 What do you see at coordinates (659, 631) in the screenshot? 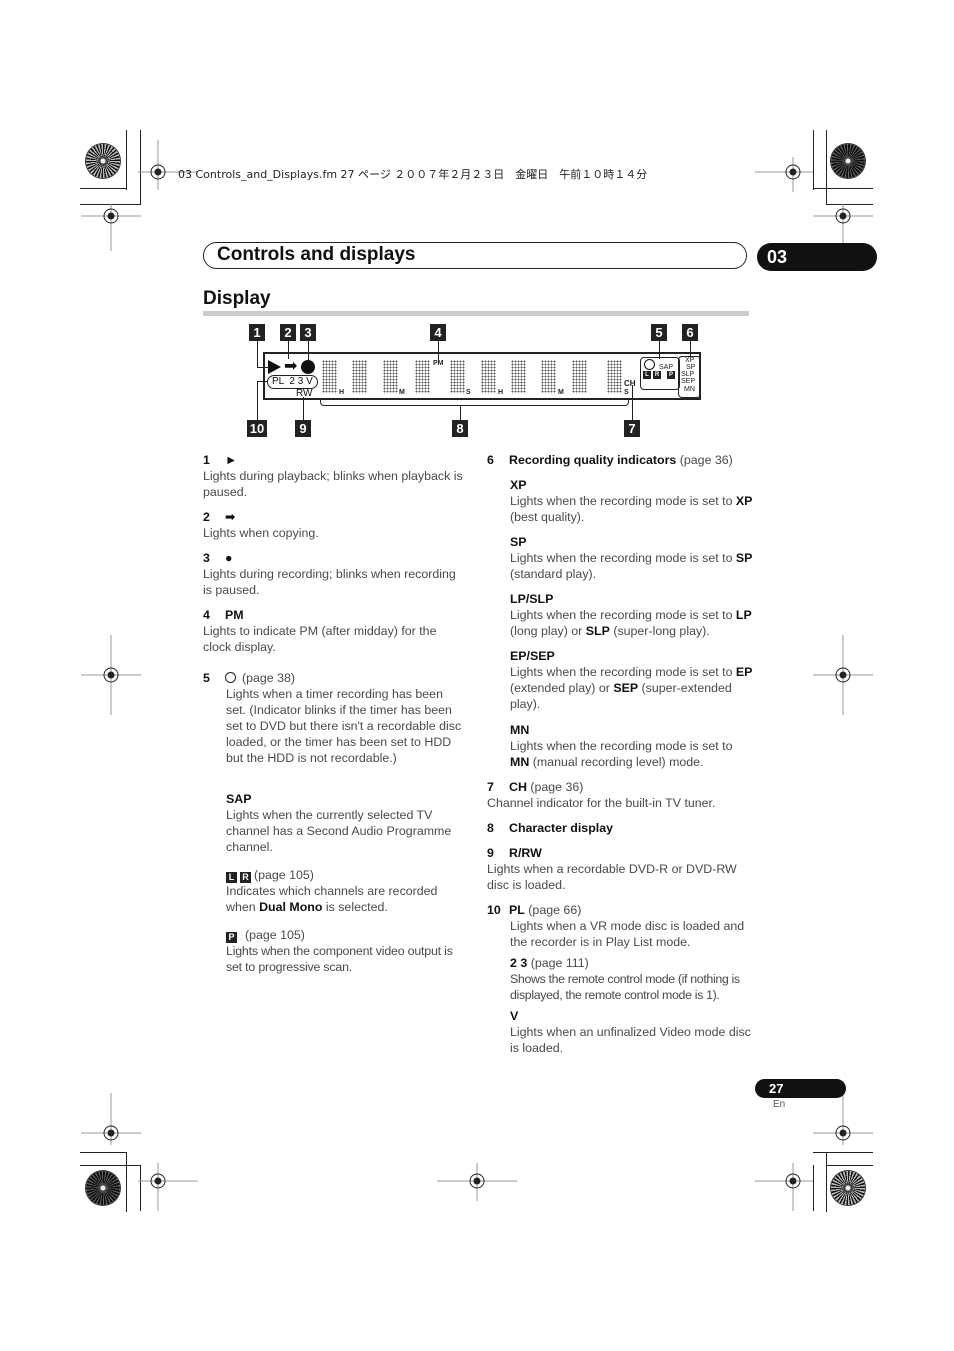
I see `text: (super-long play).` at bounding box center [659, 631].